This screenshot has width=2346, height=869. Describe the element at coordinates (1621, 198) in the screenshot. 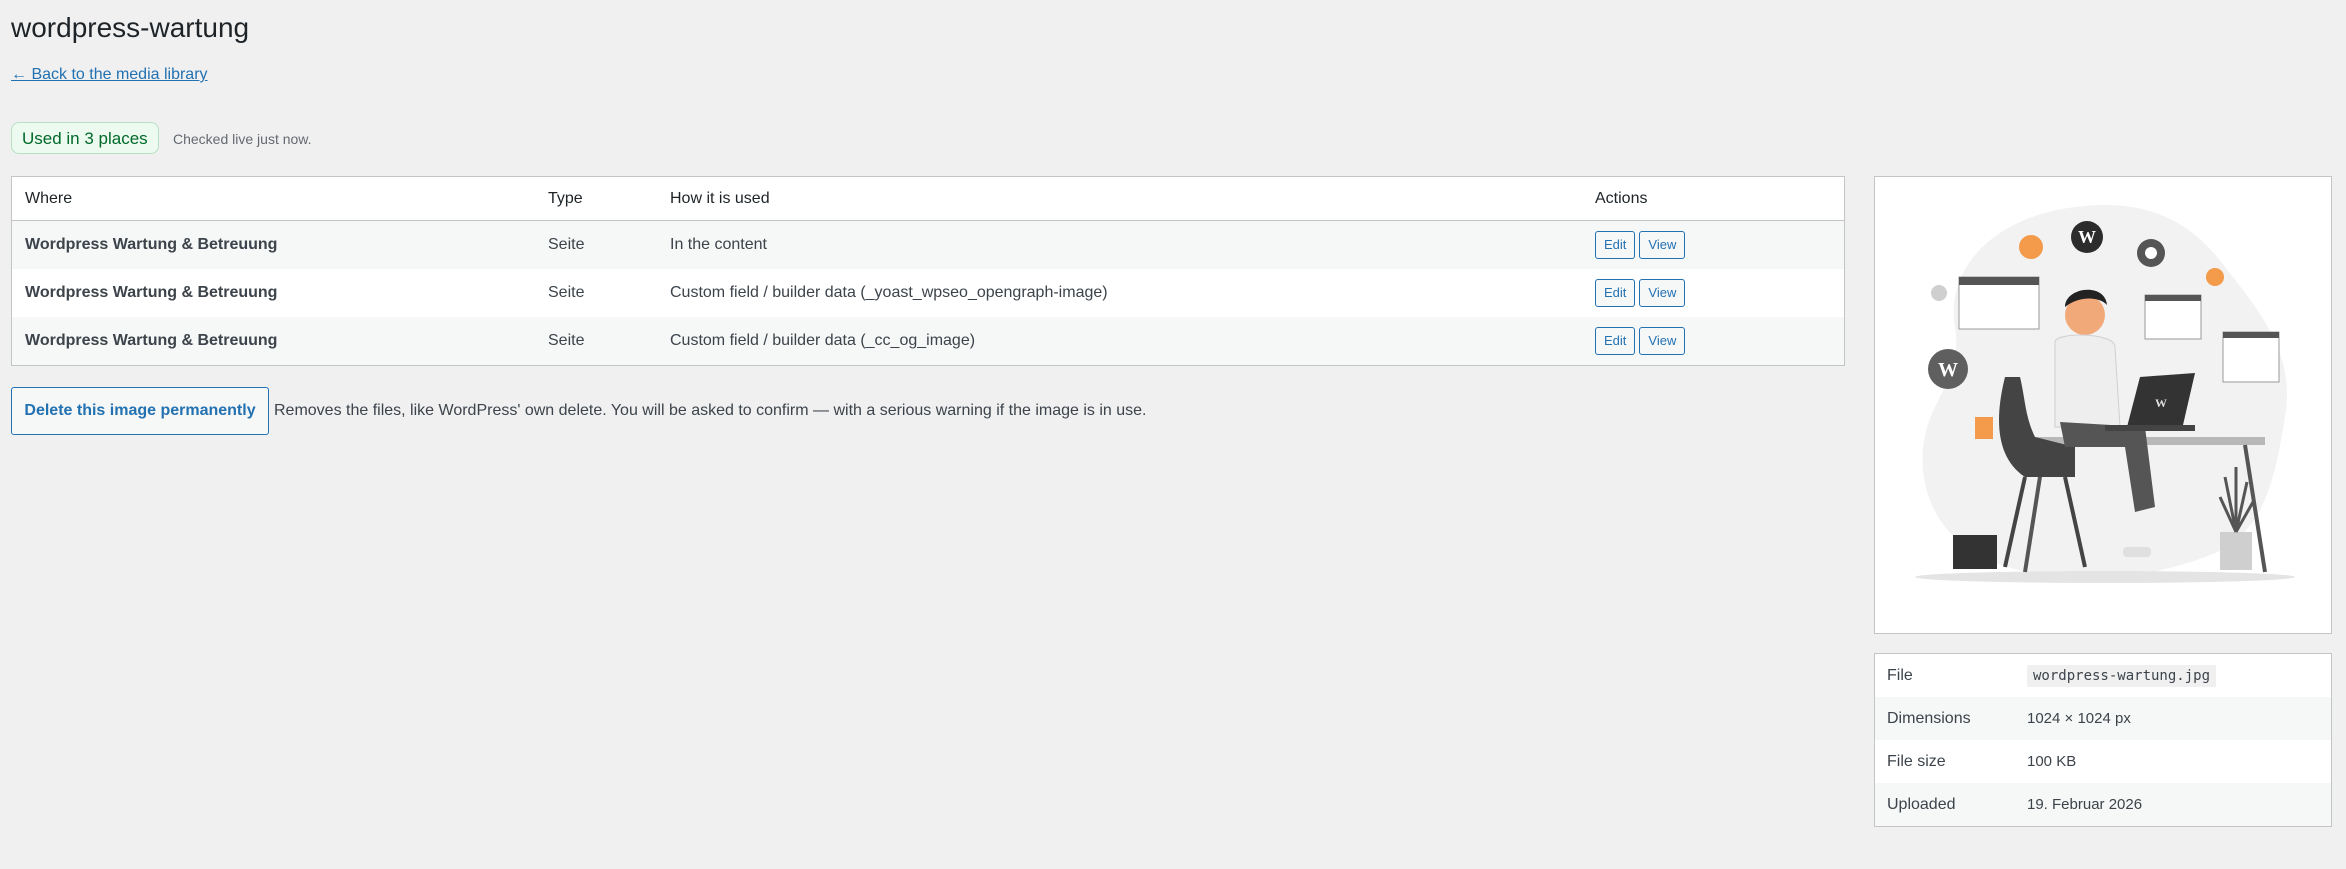

I see `column-header-actions: Actions` at that location.